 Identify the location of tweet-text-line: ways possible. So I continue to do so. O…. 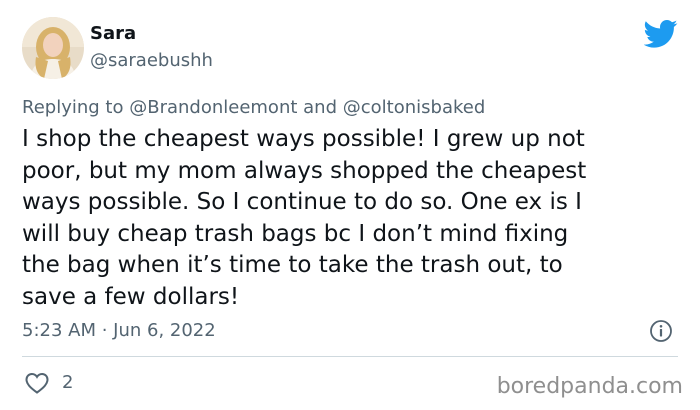
(302, 202).